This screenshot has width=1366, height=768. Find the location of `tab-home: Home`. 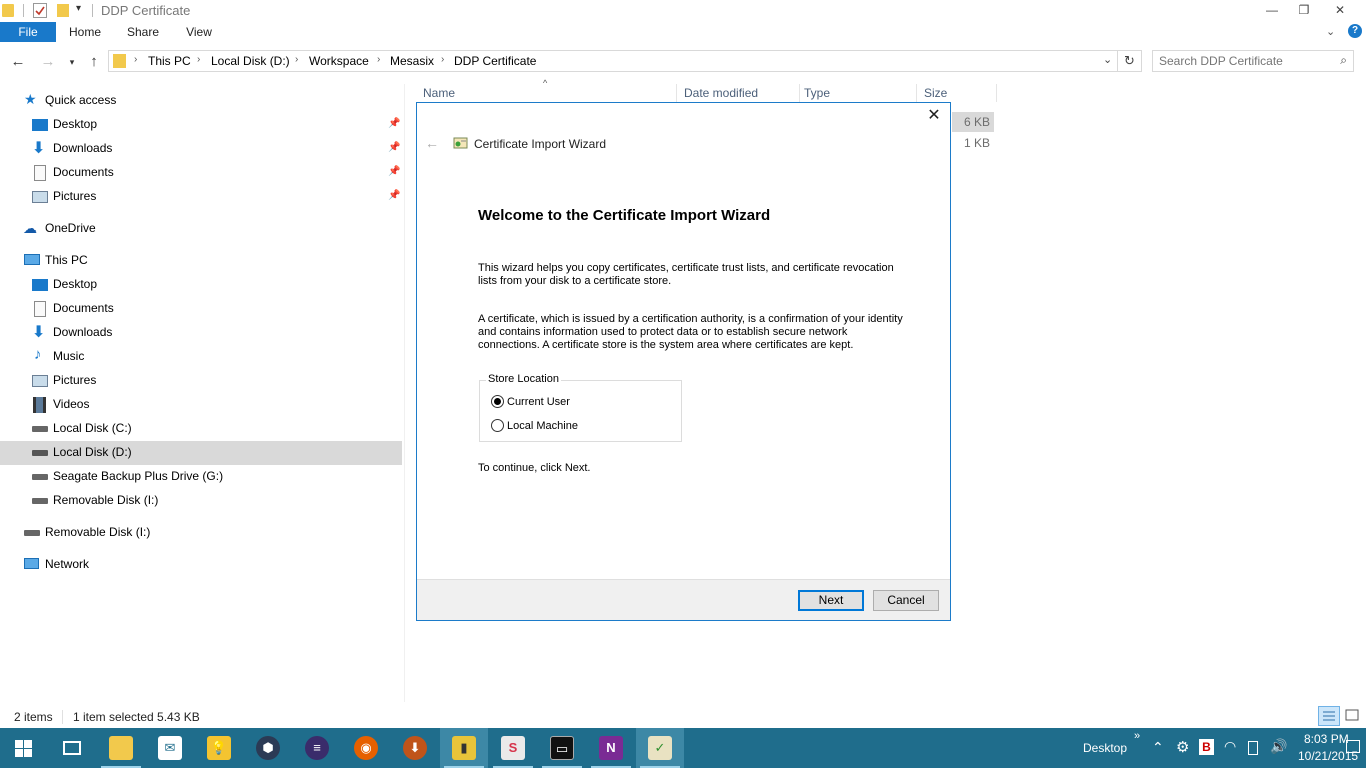

tab-home: Home is located at coordinates (85, 32).